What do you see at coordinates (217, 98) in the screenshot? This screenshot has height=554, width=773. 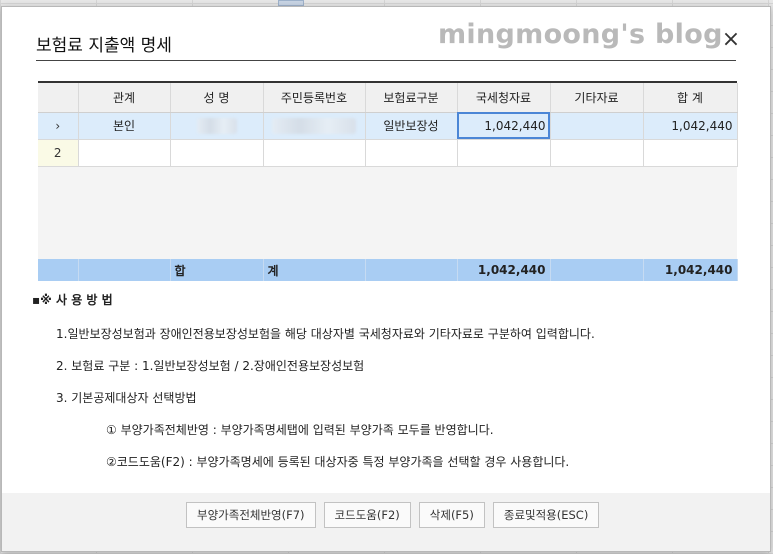 I see `header-name: 성 명` at bounding box center [217, 98].